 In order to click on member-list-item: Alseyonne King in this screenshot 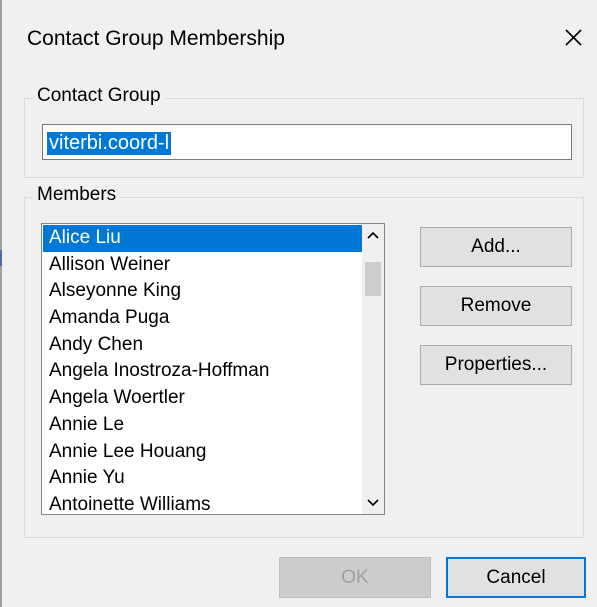, I will do `click(202, 291)`.